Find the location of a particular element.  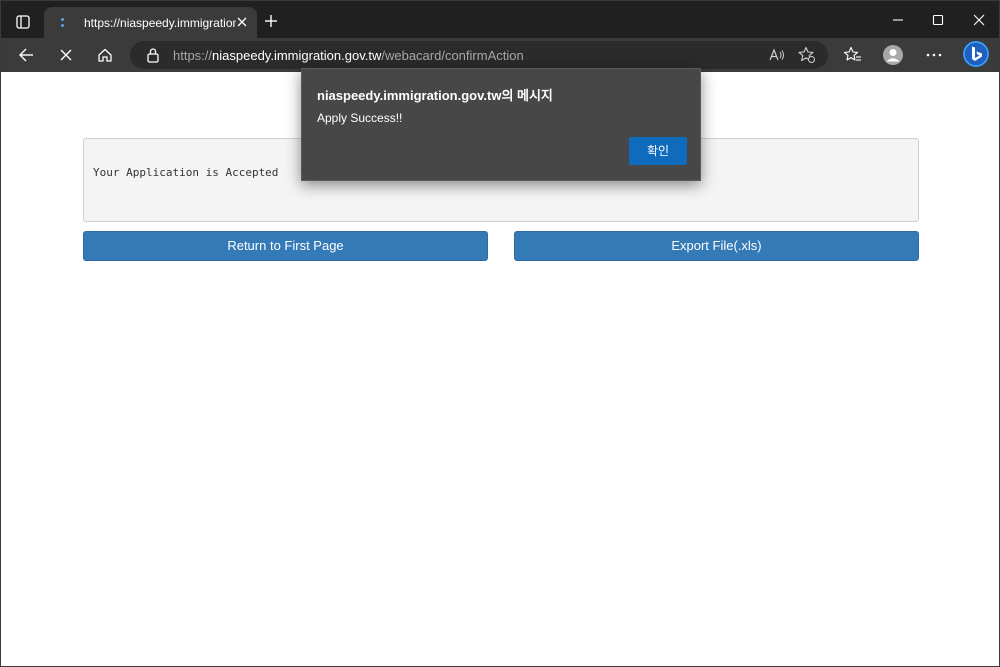

home-button is located at coordinates (105, 55).